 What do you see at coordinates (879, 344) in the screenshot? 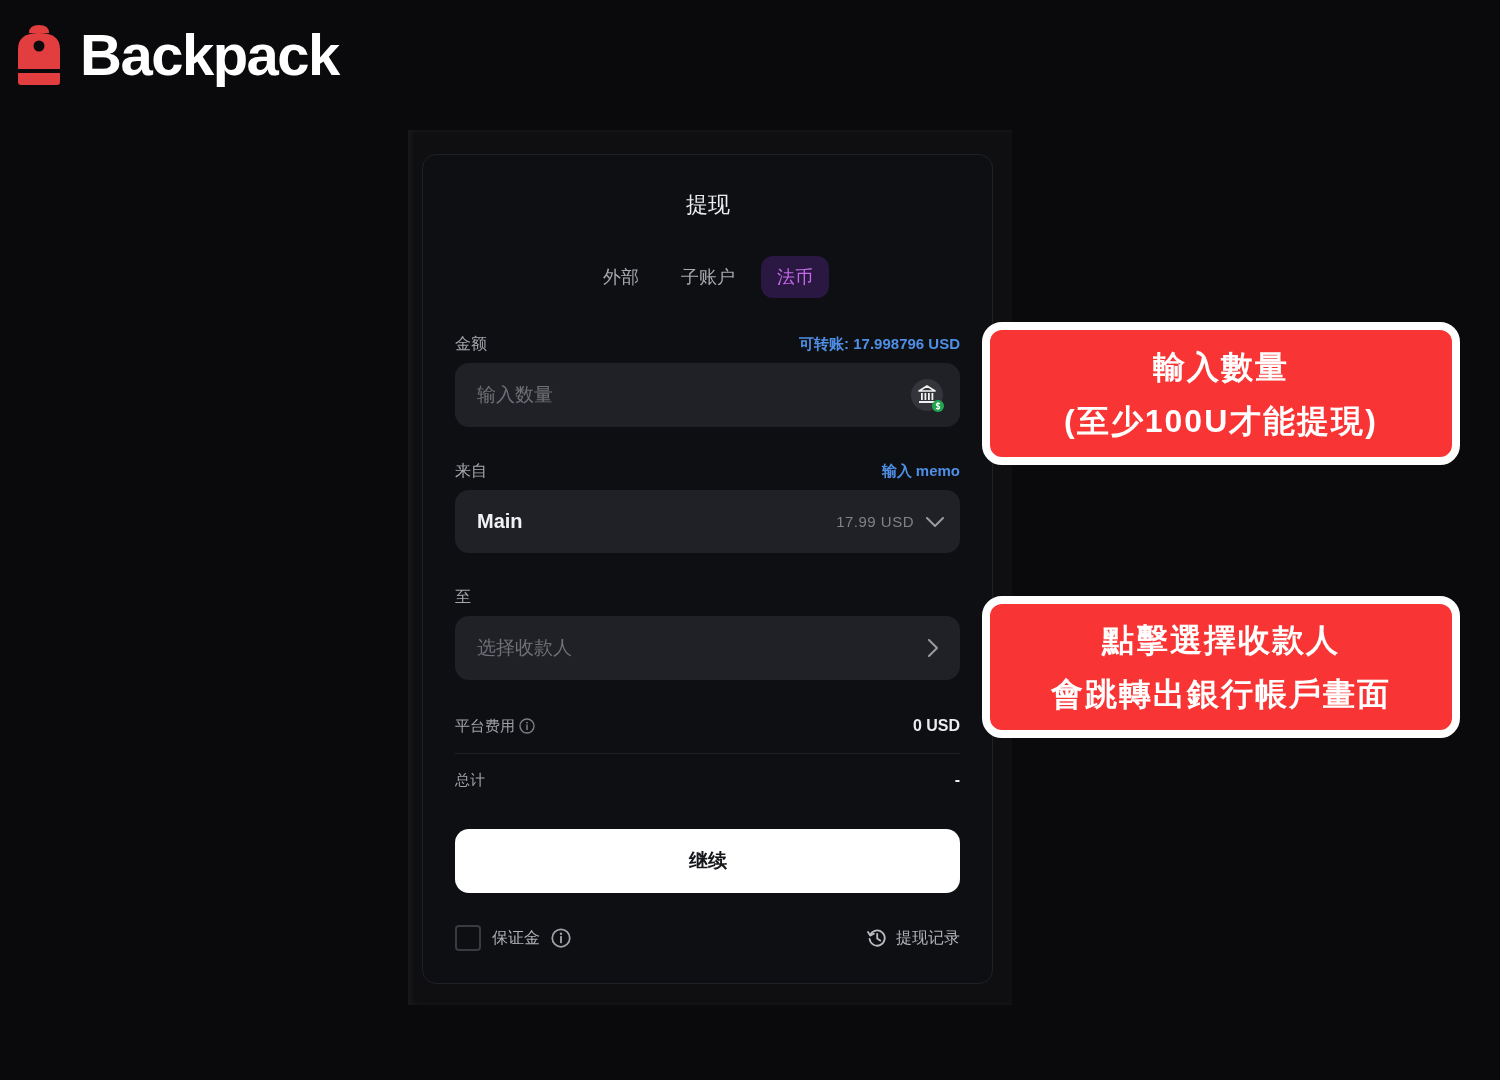
I see `available-balance: 可转账: 17.998796 USD` at bounding box center [879, 344].